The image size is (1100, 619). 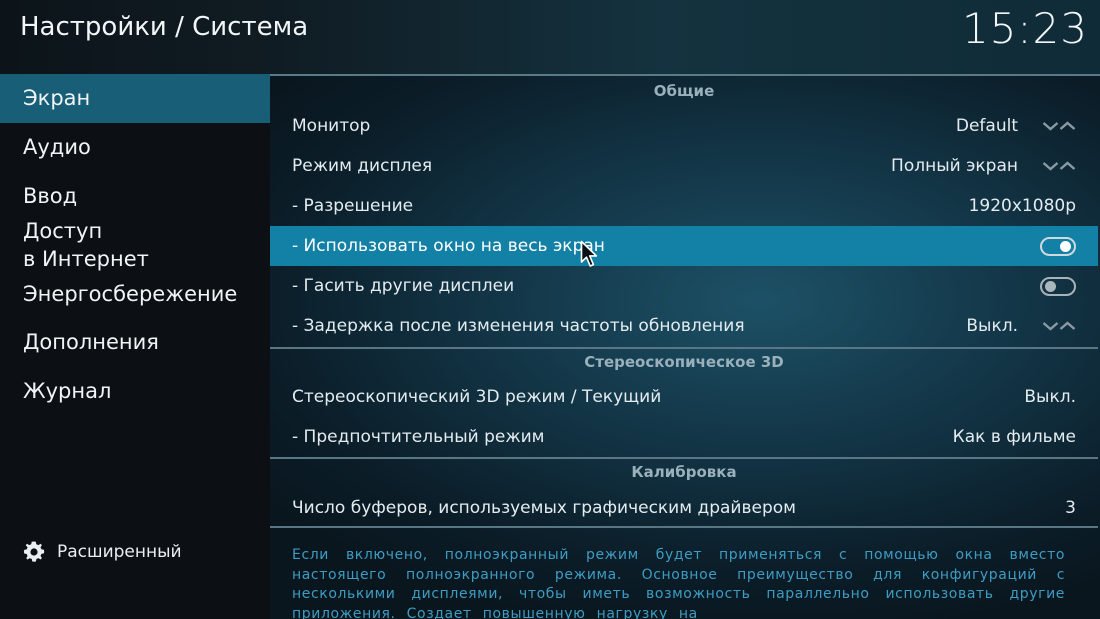 I want to click on sidebar-item-label: Экран, so click(x=57, y=98).